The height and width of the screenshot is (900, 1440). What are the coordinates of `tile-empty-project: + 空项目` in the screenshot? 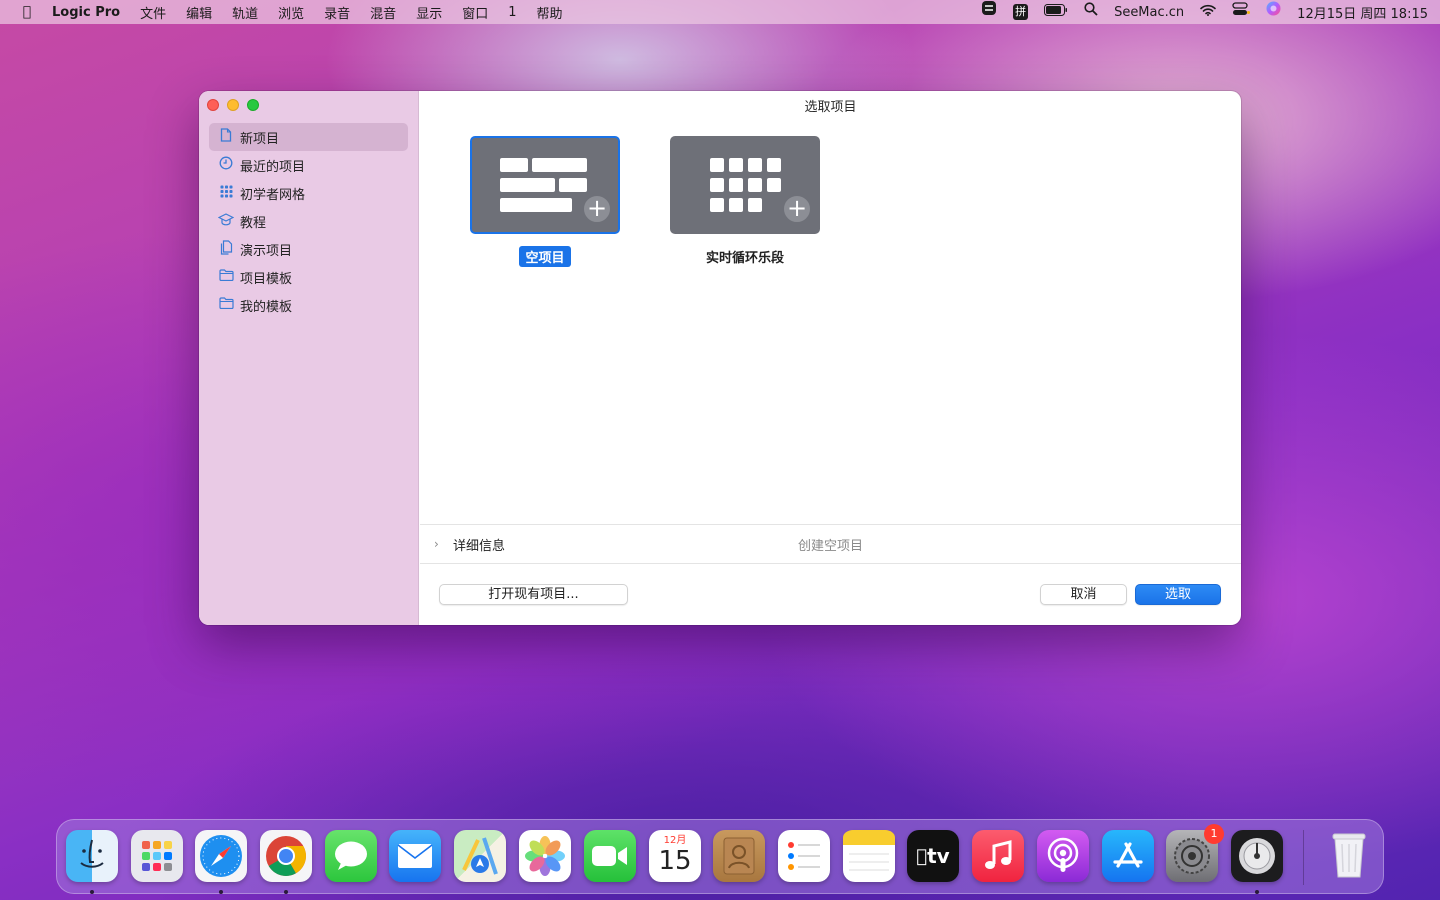 It's located at (545, 201).